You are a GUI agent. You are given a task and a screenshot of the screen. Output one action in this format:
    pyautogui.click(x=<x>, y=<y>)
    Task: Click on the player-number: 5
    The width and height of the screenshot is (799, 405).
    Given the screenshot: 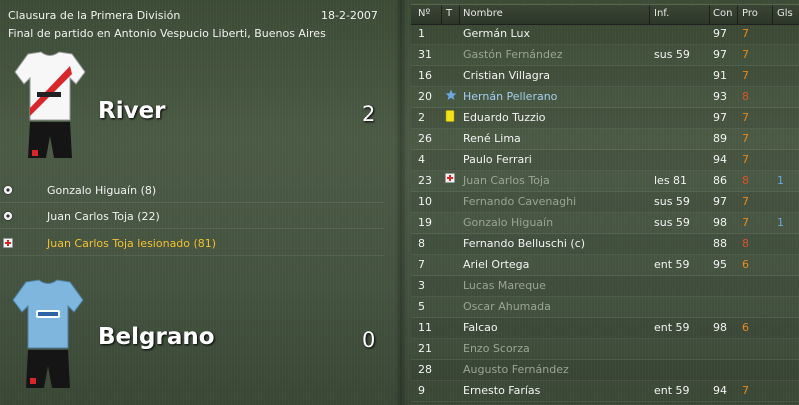 What is the action you would take?
    pyautogui.click(x=421, y=306)
    